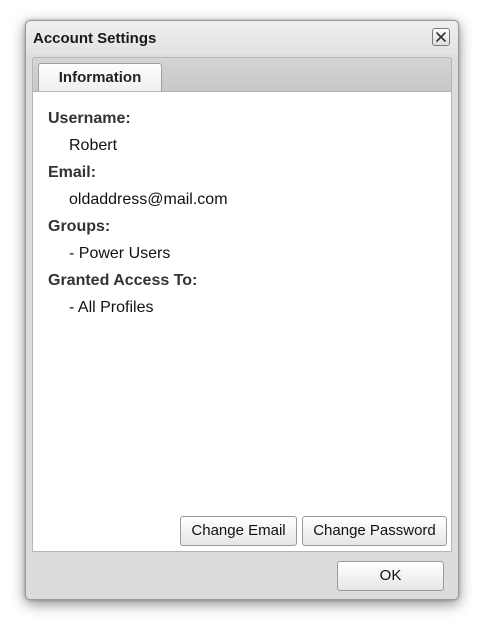 The image size is (480, 629). Describe the element at coordinates (123, 280) in the screenshot. I see `granted-access-label: Granted Access To:` at that location.